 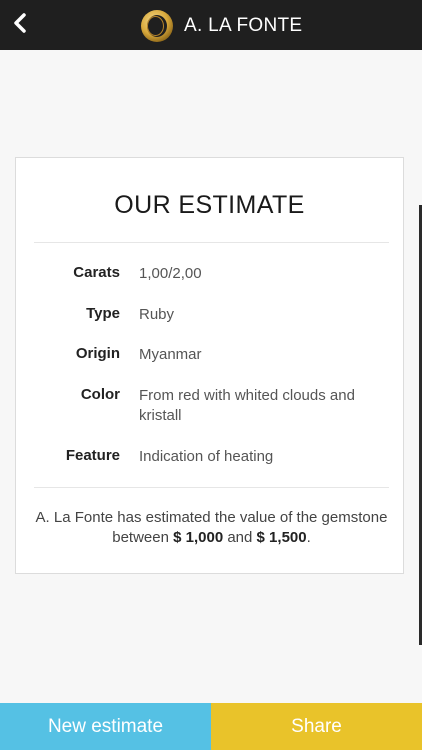 What do you see at coordinates (209, 205) in the screenshot?
I see `estimate-title: OUR ESTIMATE` at bounding box center [209, 205].